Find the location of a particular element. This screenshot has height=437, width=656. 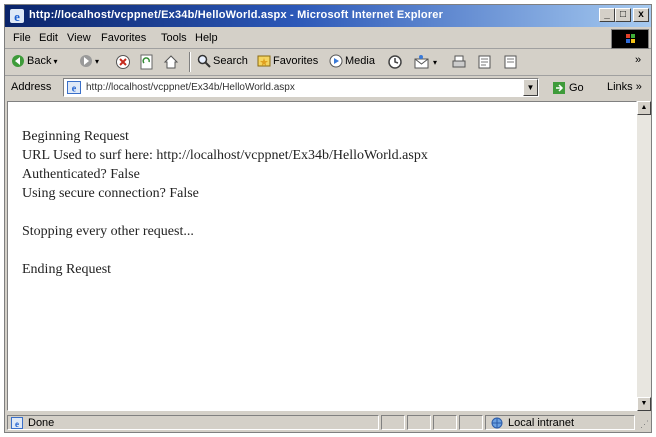

menu-bar: File Edit View Favorites Tools Help is located at coordinates (328, 38).